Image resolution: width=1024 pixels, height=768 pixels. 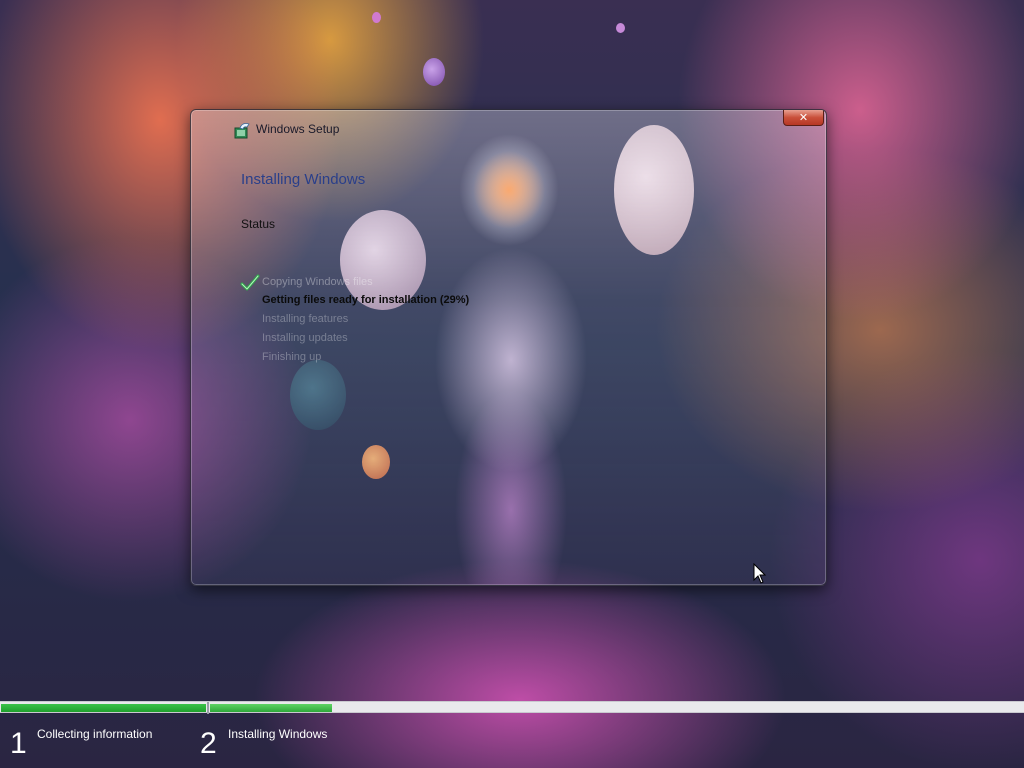 What do you see at coordinates (298, 129) in the screenshot?
I see `window-title: Windows Setup` at bounding box center [298, 129].